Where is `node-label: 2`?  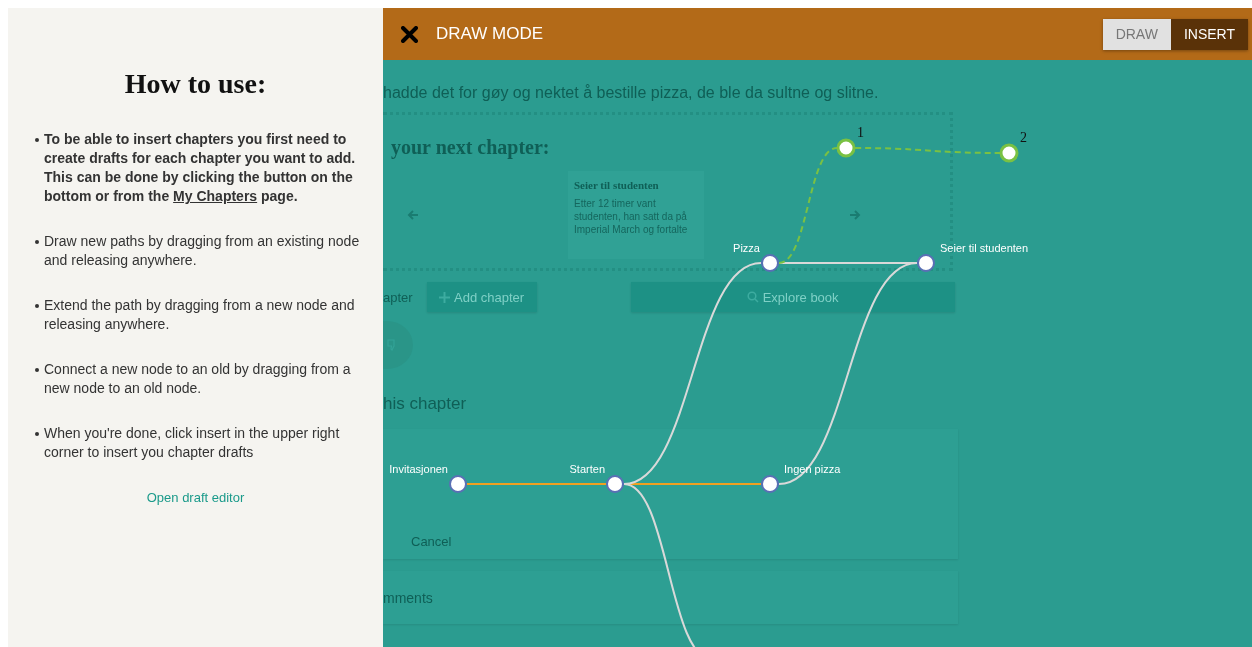 node-label: 2 is located at coordinates (1023, 137).